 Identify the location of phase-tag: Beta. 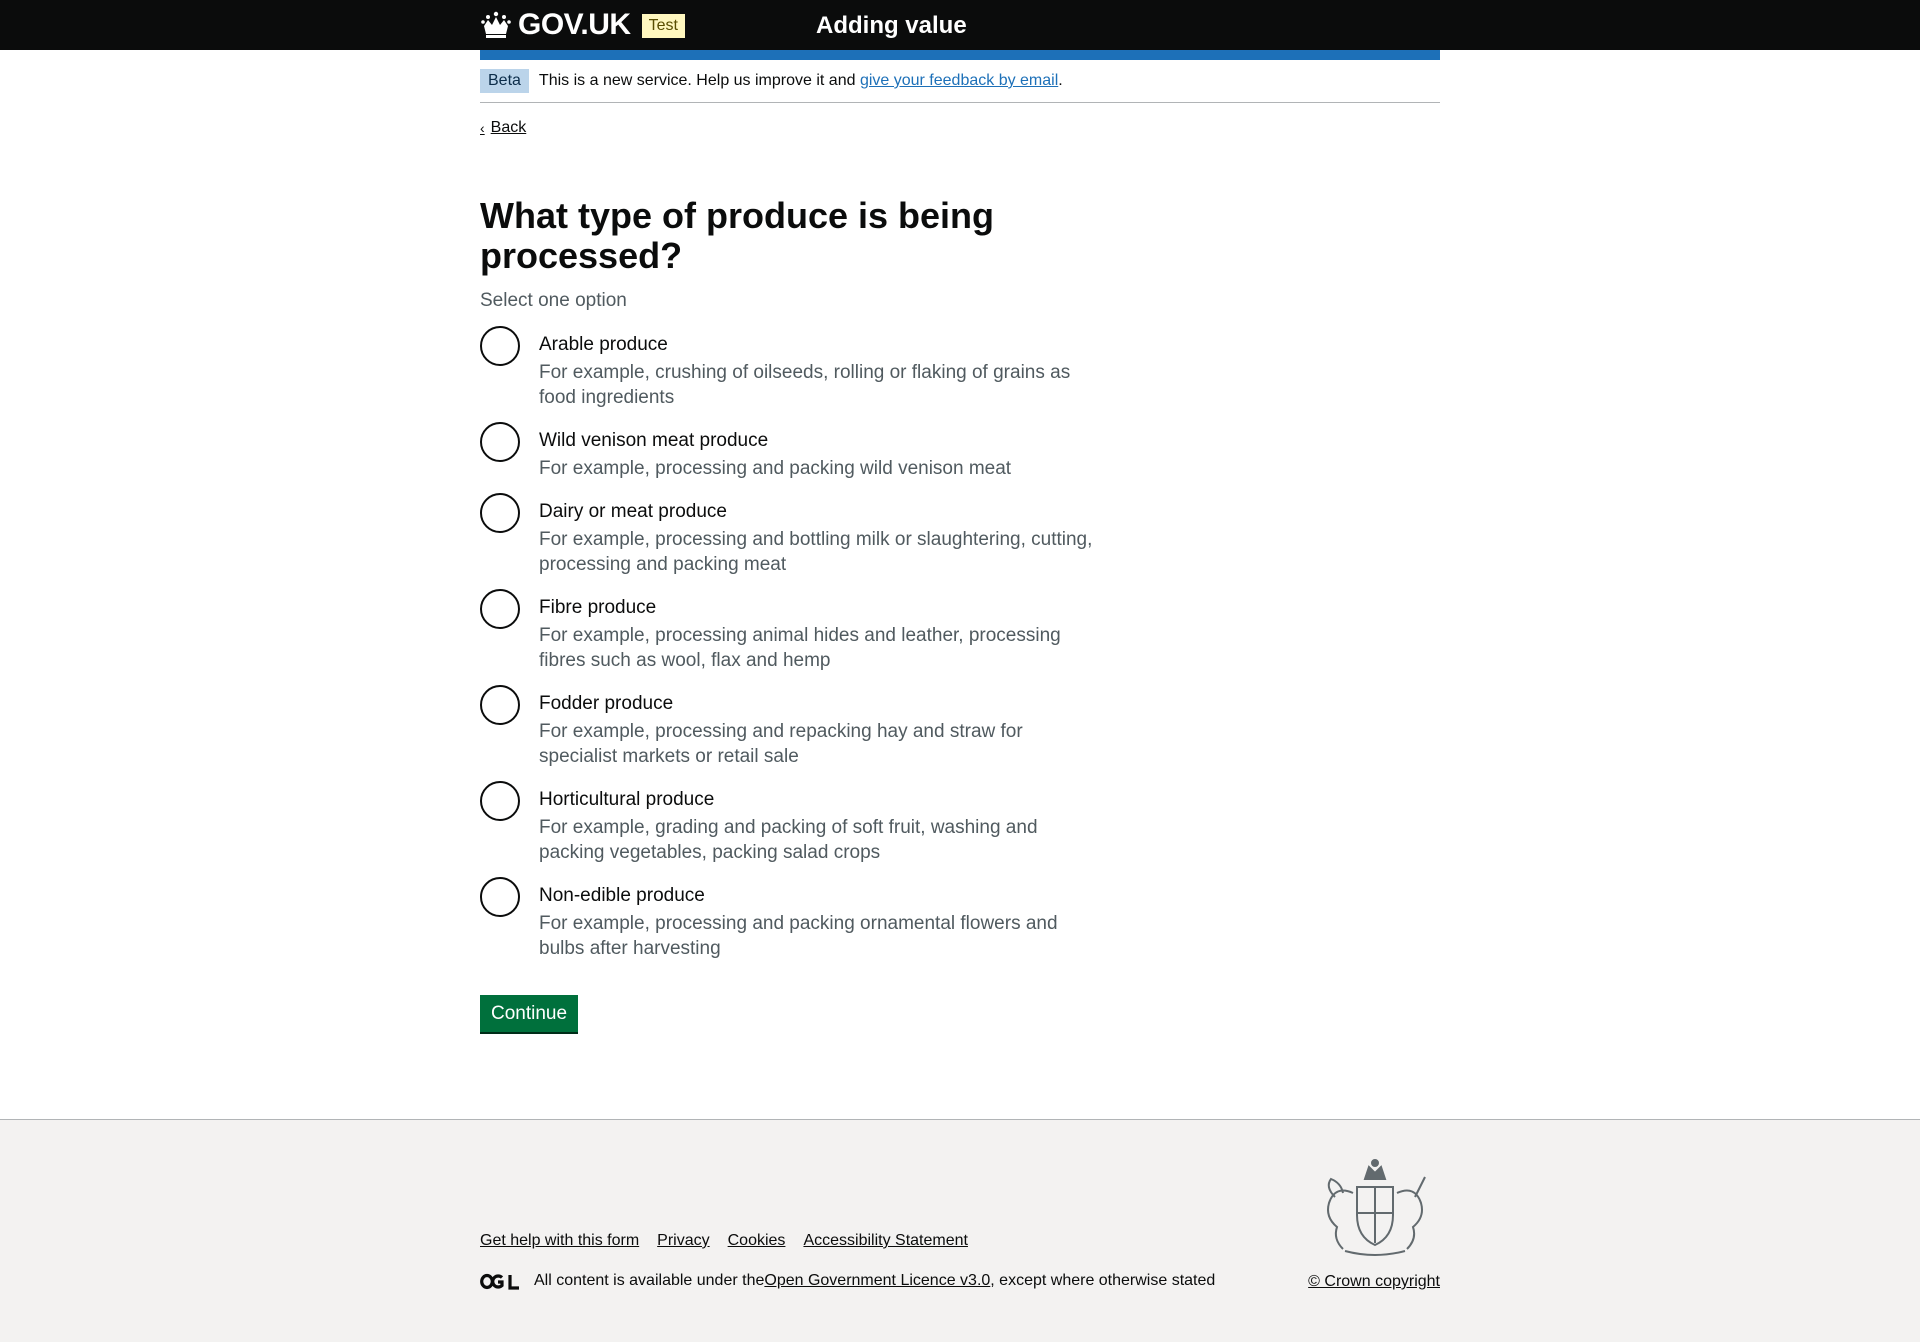
(504, 81).